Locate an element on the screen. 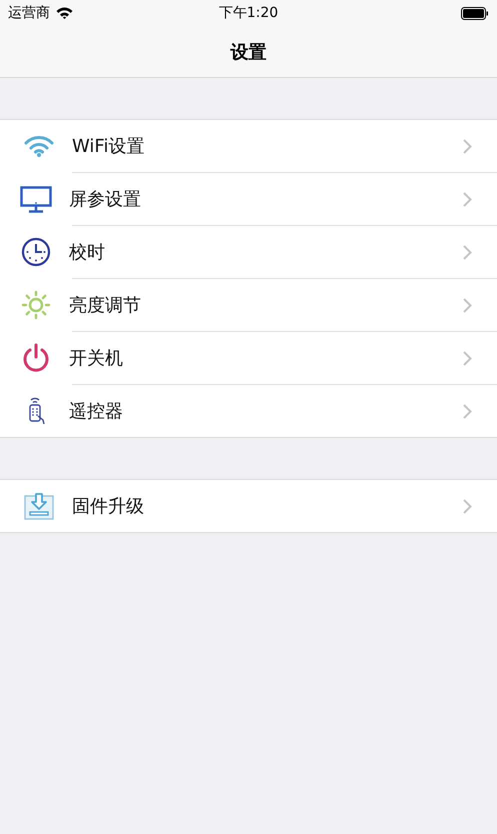 This screenshot has width=497, height=834. row-label: 校时 is located at coordinates (87, 252).